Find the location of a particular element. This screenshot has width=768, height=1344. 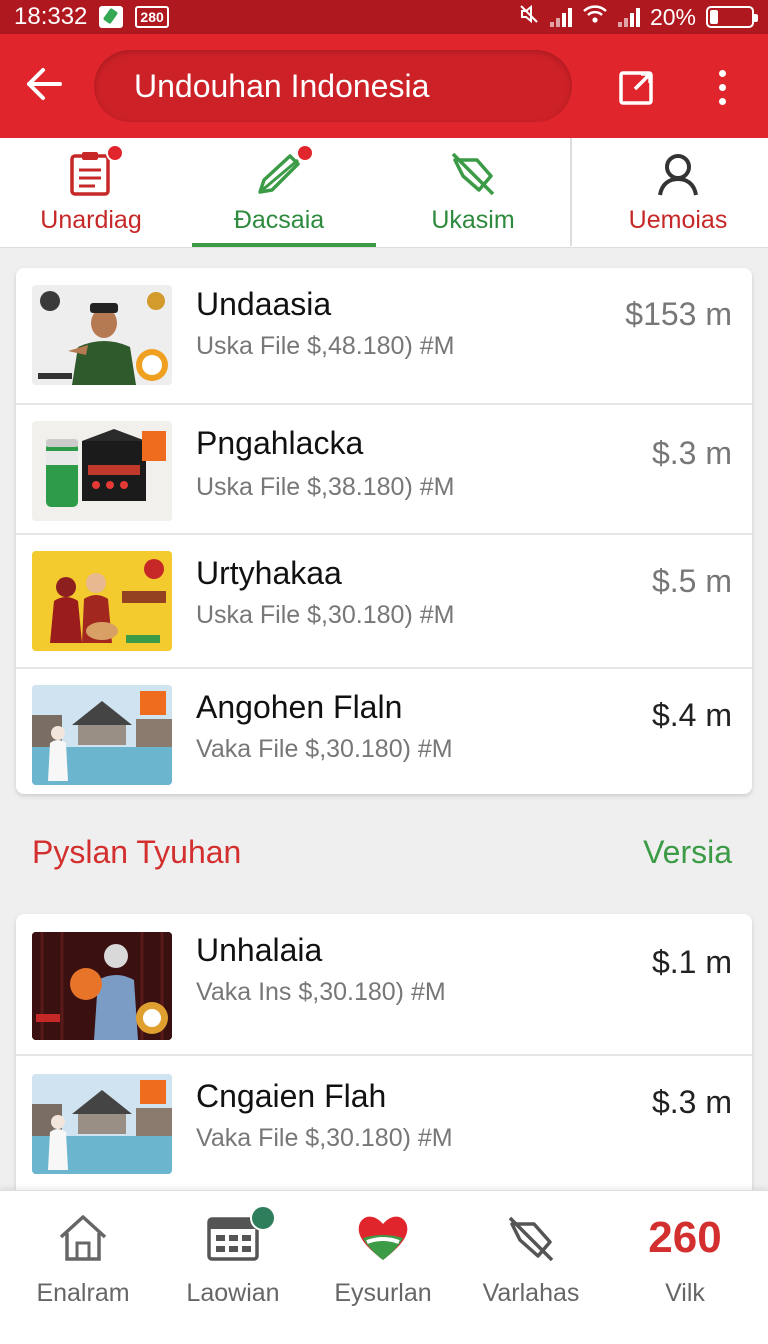

battery-icon is located at coordinates (732, 17).